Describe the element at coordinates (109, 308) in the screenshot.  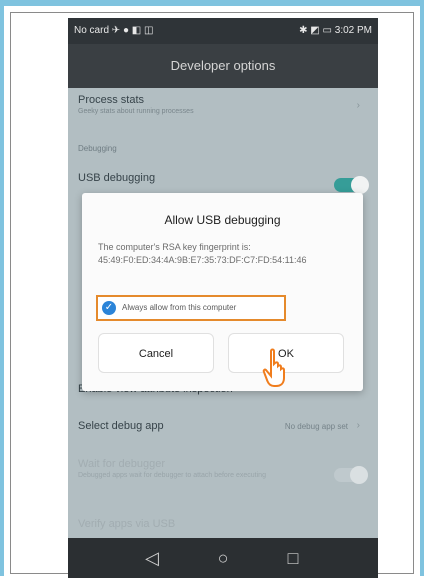
I see `check-icon: ✓` at that location.